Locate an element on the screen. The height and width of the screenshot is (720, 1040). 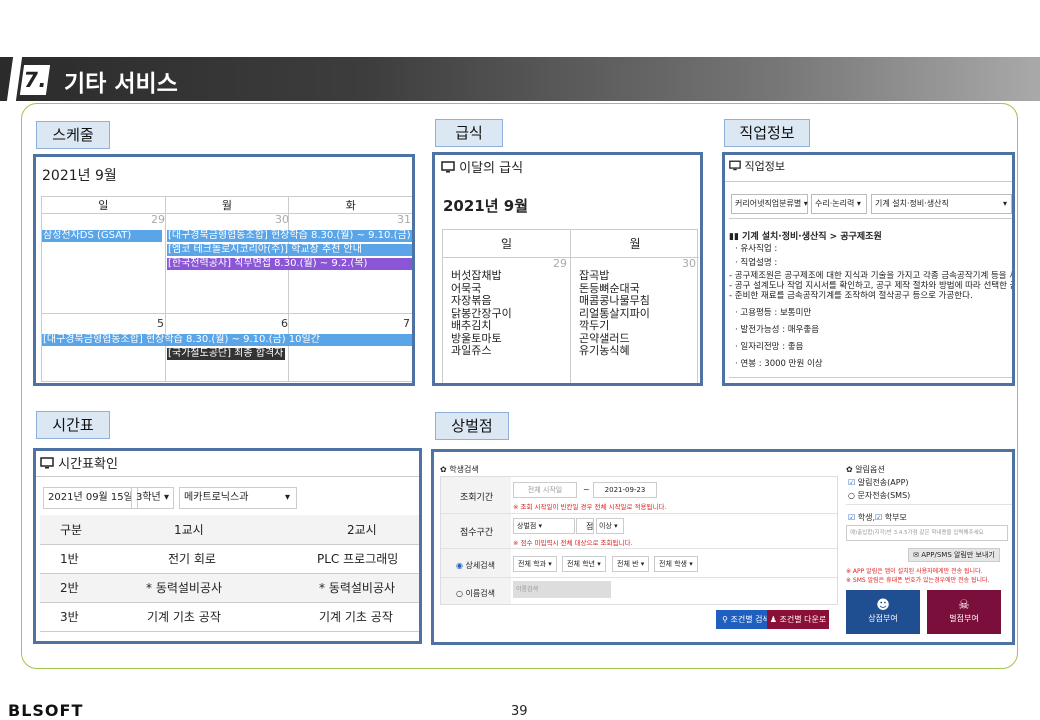
job-ability-select: 수리·논리력 ▾ is located at coordinates (839, 204).